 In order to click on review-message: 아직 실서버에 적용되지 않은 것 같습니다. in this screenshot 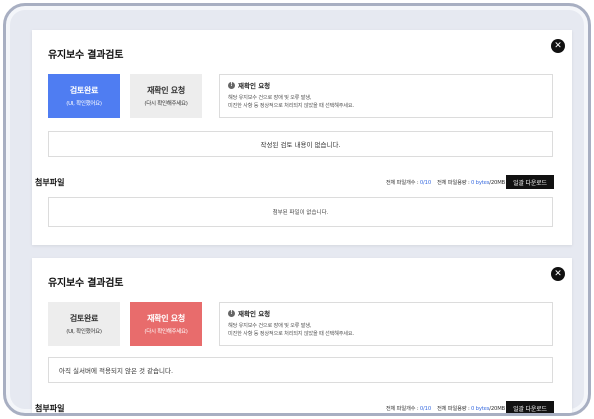, I will do `click(116, 371)`.